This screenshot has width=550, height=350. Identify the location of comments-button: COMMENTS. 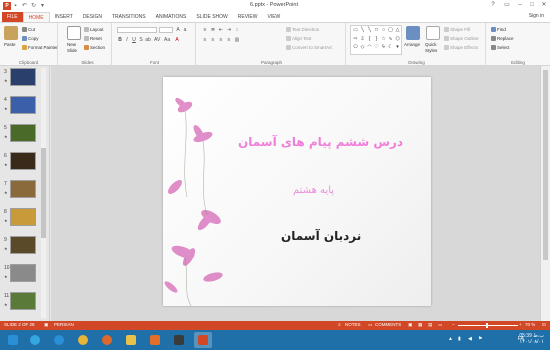
(388, 324).